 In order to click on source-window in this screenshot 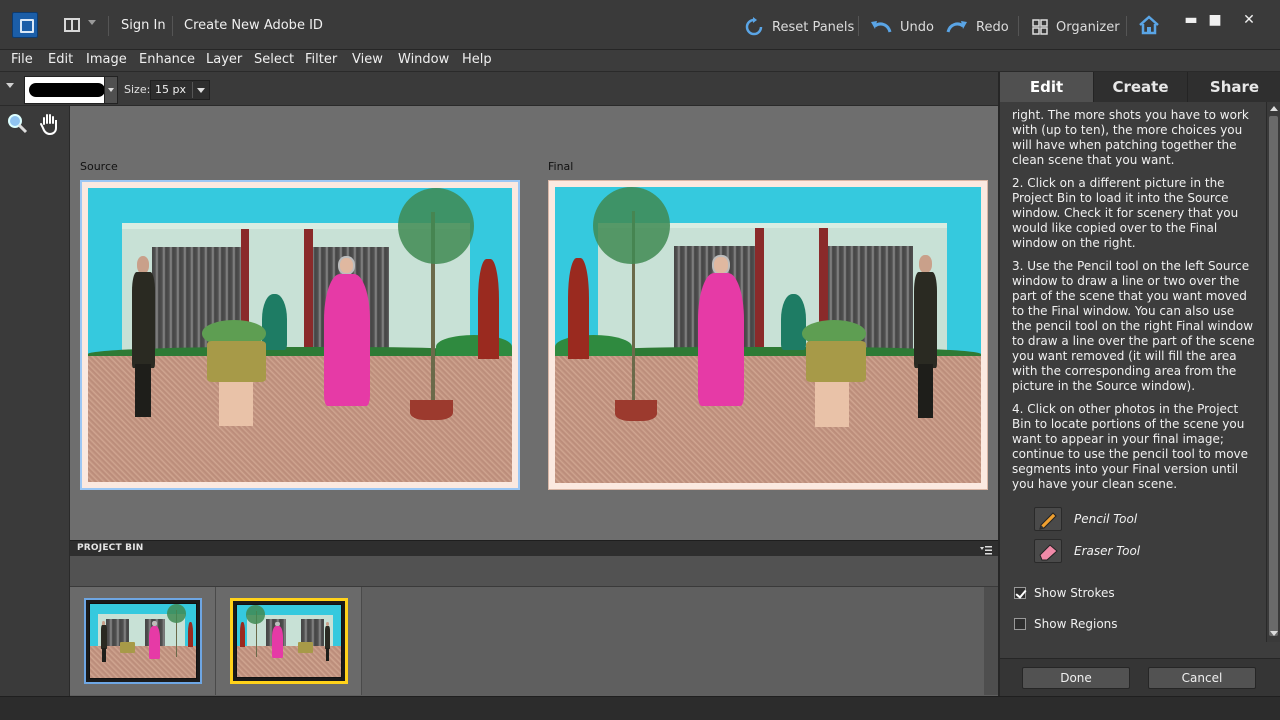, I will do `click(300, 335)`.